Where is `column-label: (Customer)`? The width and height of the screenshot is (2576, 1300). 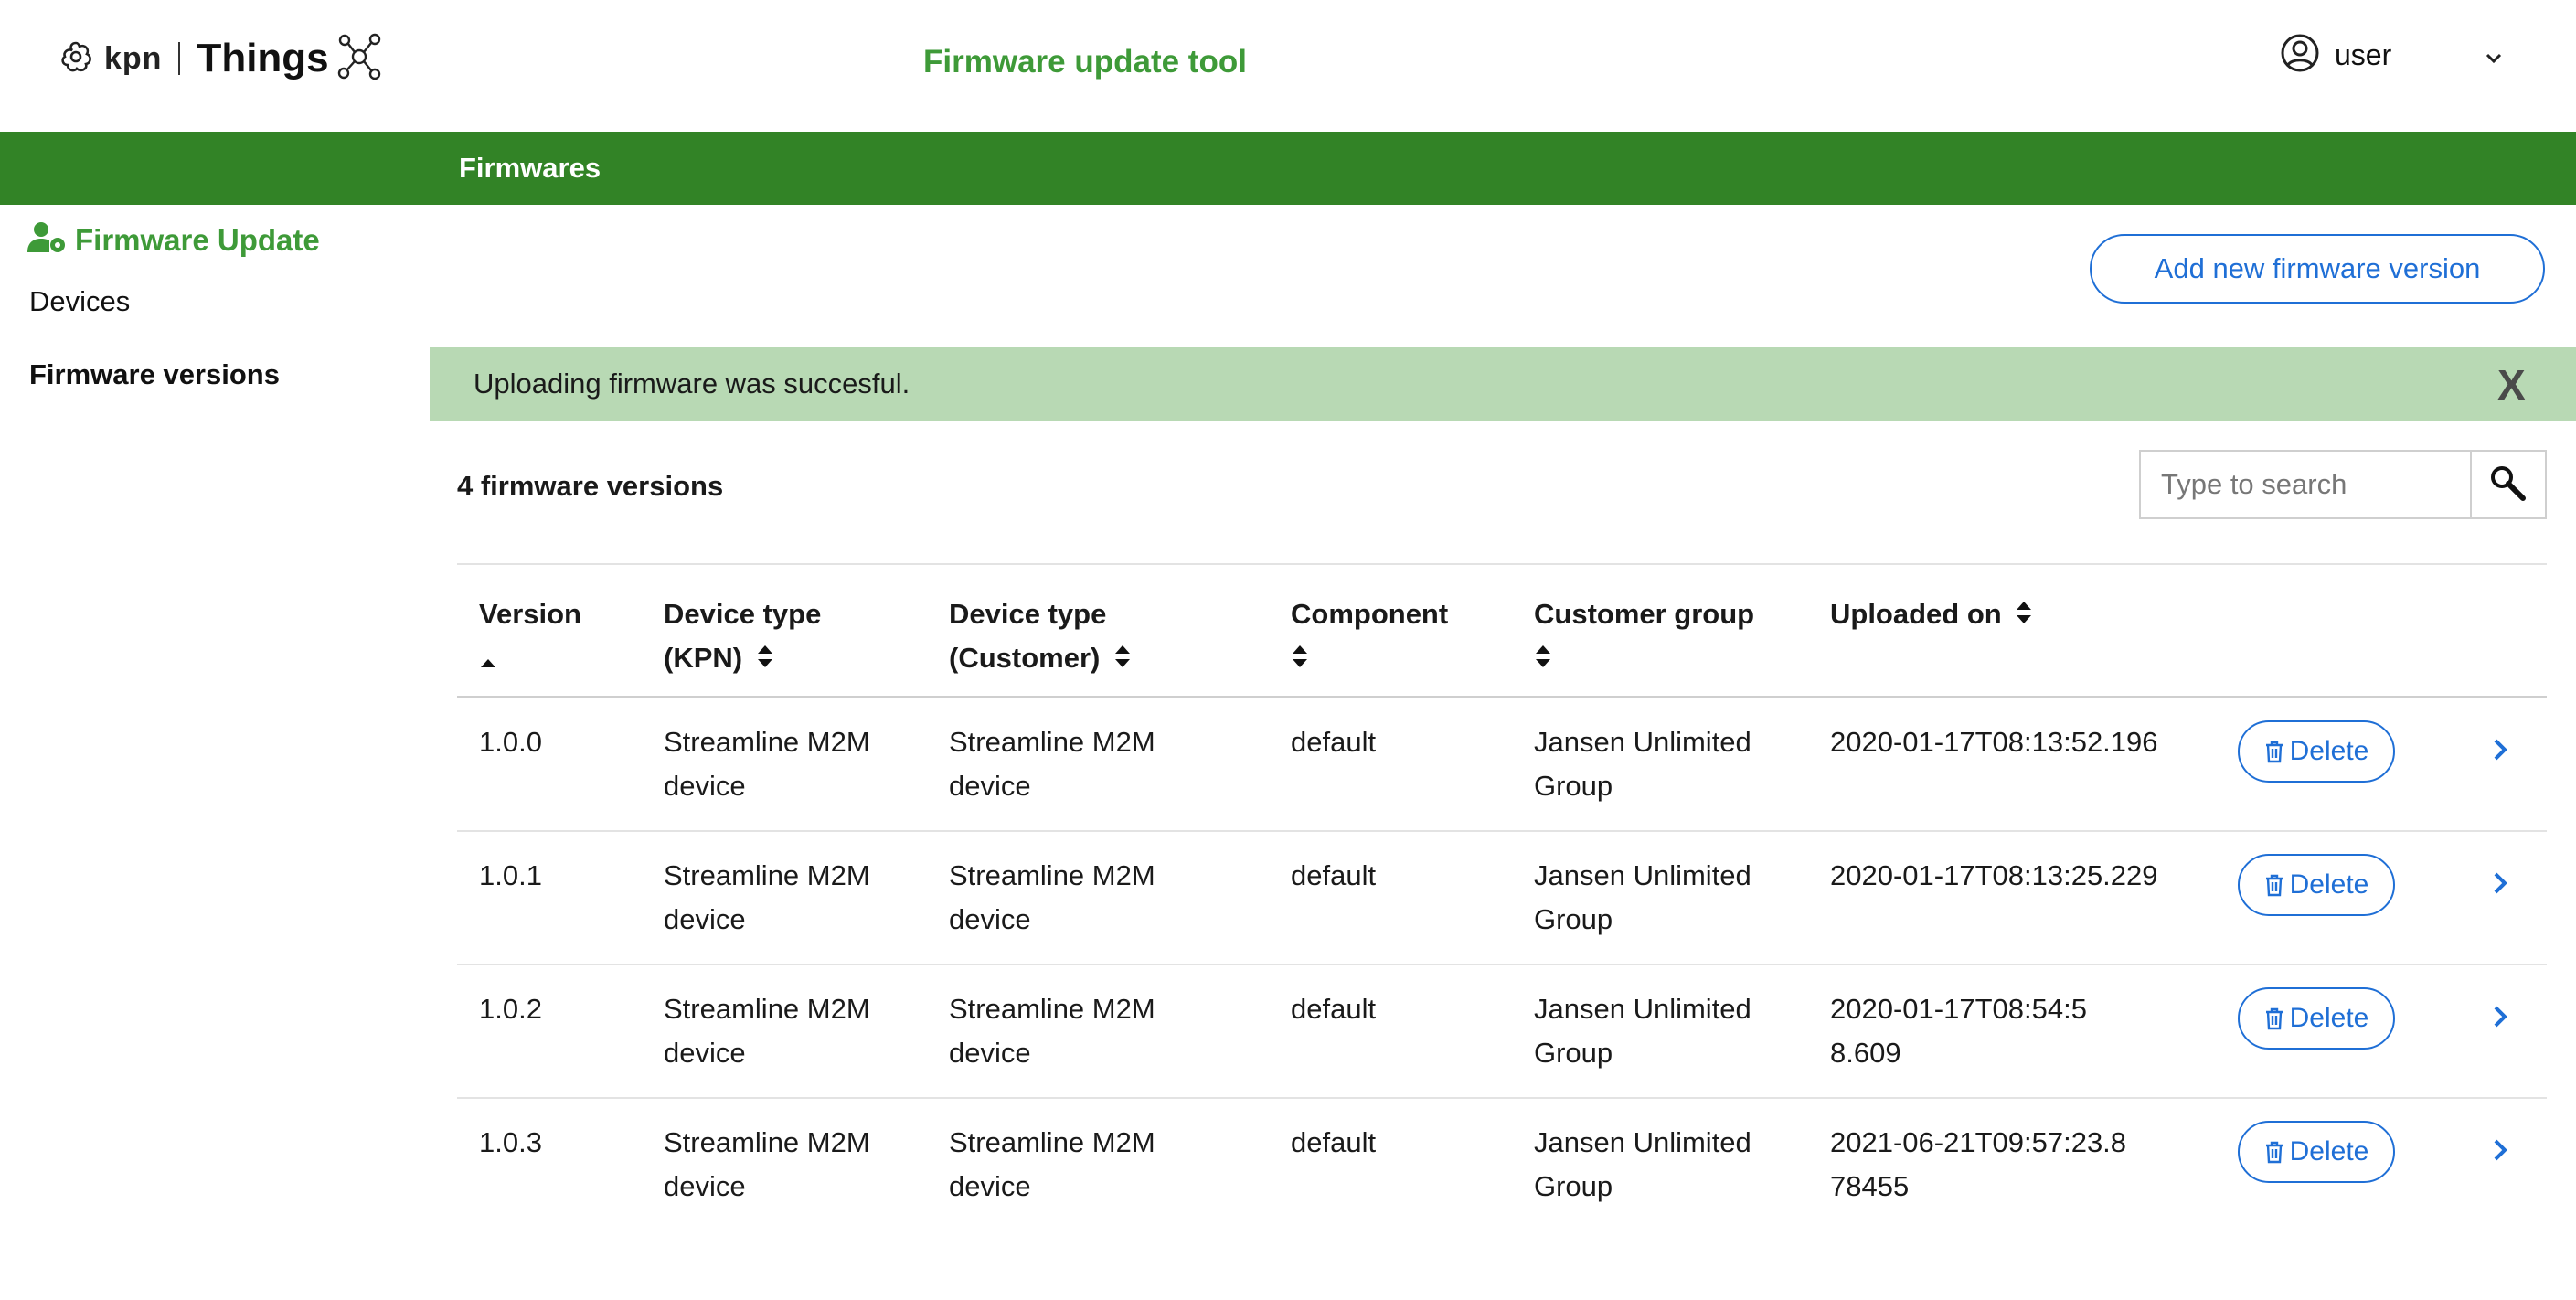 column-label: (Customer) is located at coordinates (1025, 658).